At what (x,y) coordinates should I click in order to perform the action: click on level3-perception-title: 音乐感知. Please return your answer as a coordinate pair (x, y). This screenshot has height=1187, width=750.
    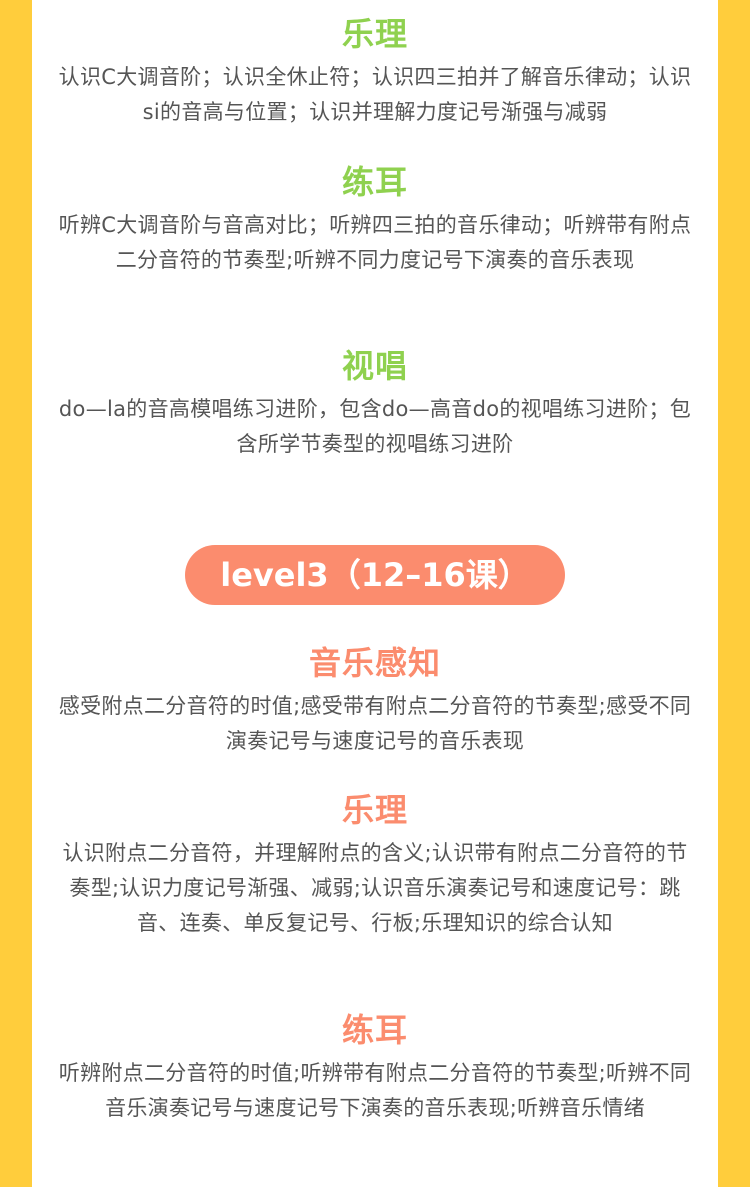
    Looking at the image, I should click on (374, 663).